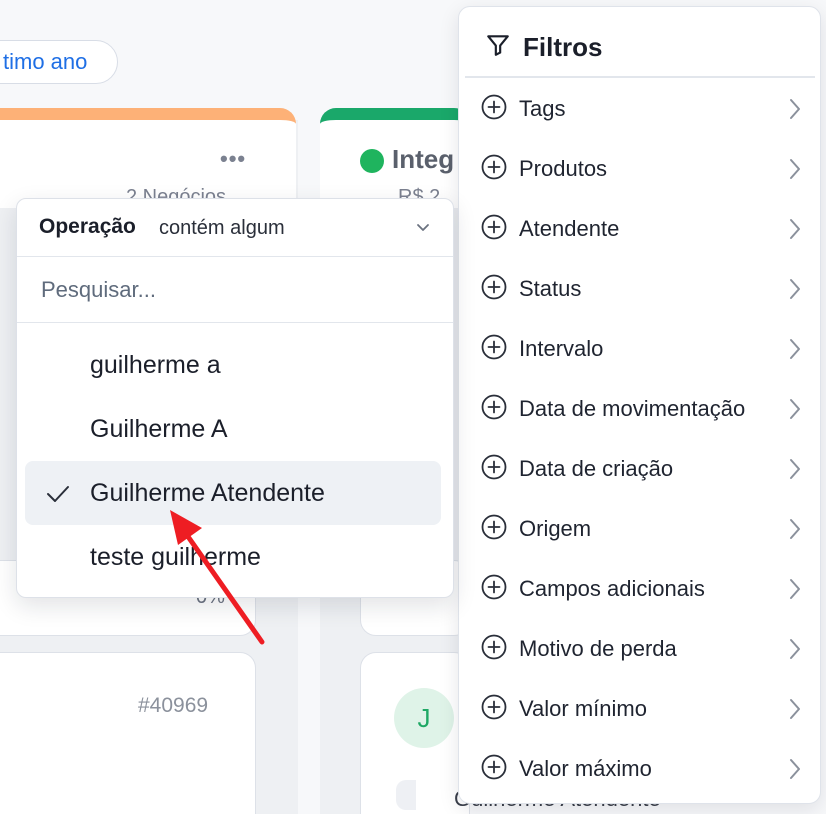  I want to click on filter-item-label: Atendente, so click(569, 228).